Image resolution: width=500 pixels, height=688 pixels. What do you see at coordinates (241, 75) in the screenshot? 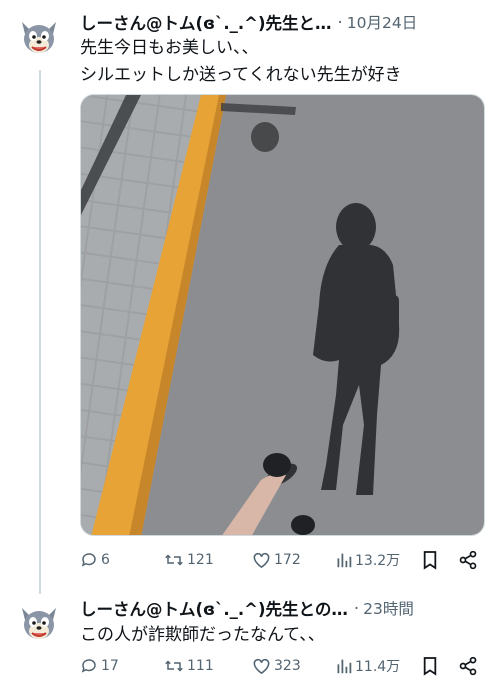
I see `tweet-text-line: シルエットしか送ってくれない先生が好き` at bounding box center [241, 75].